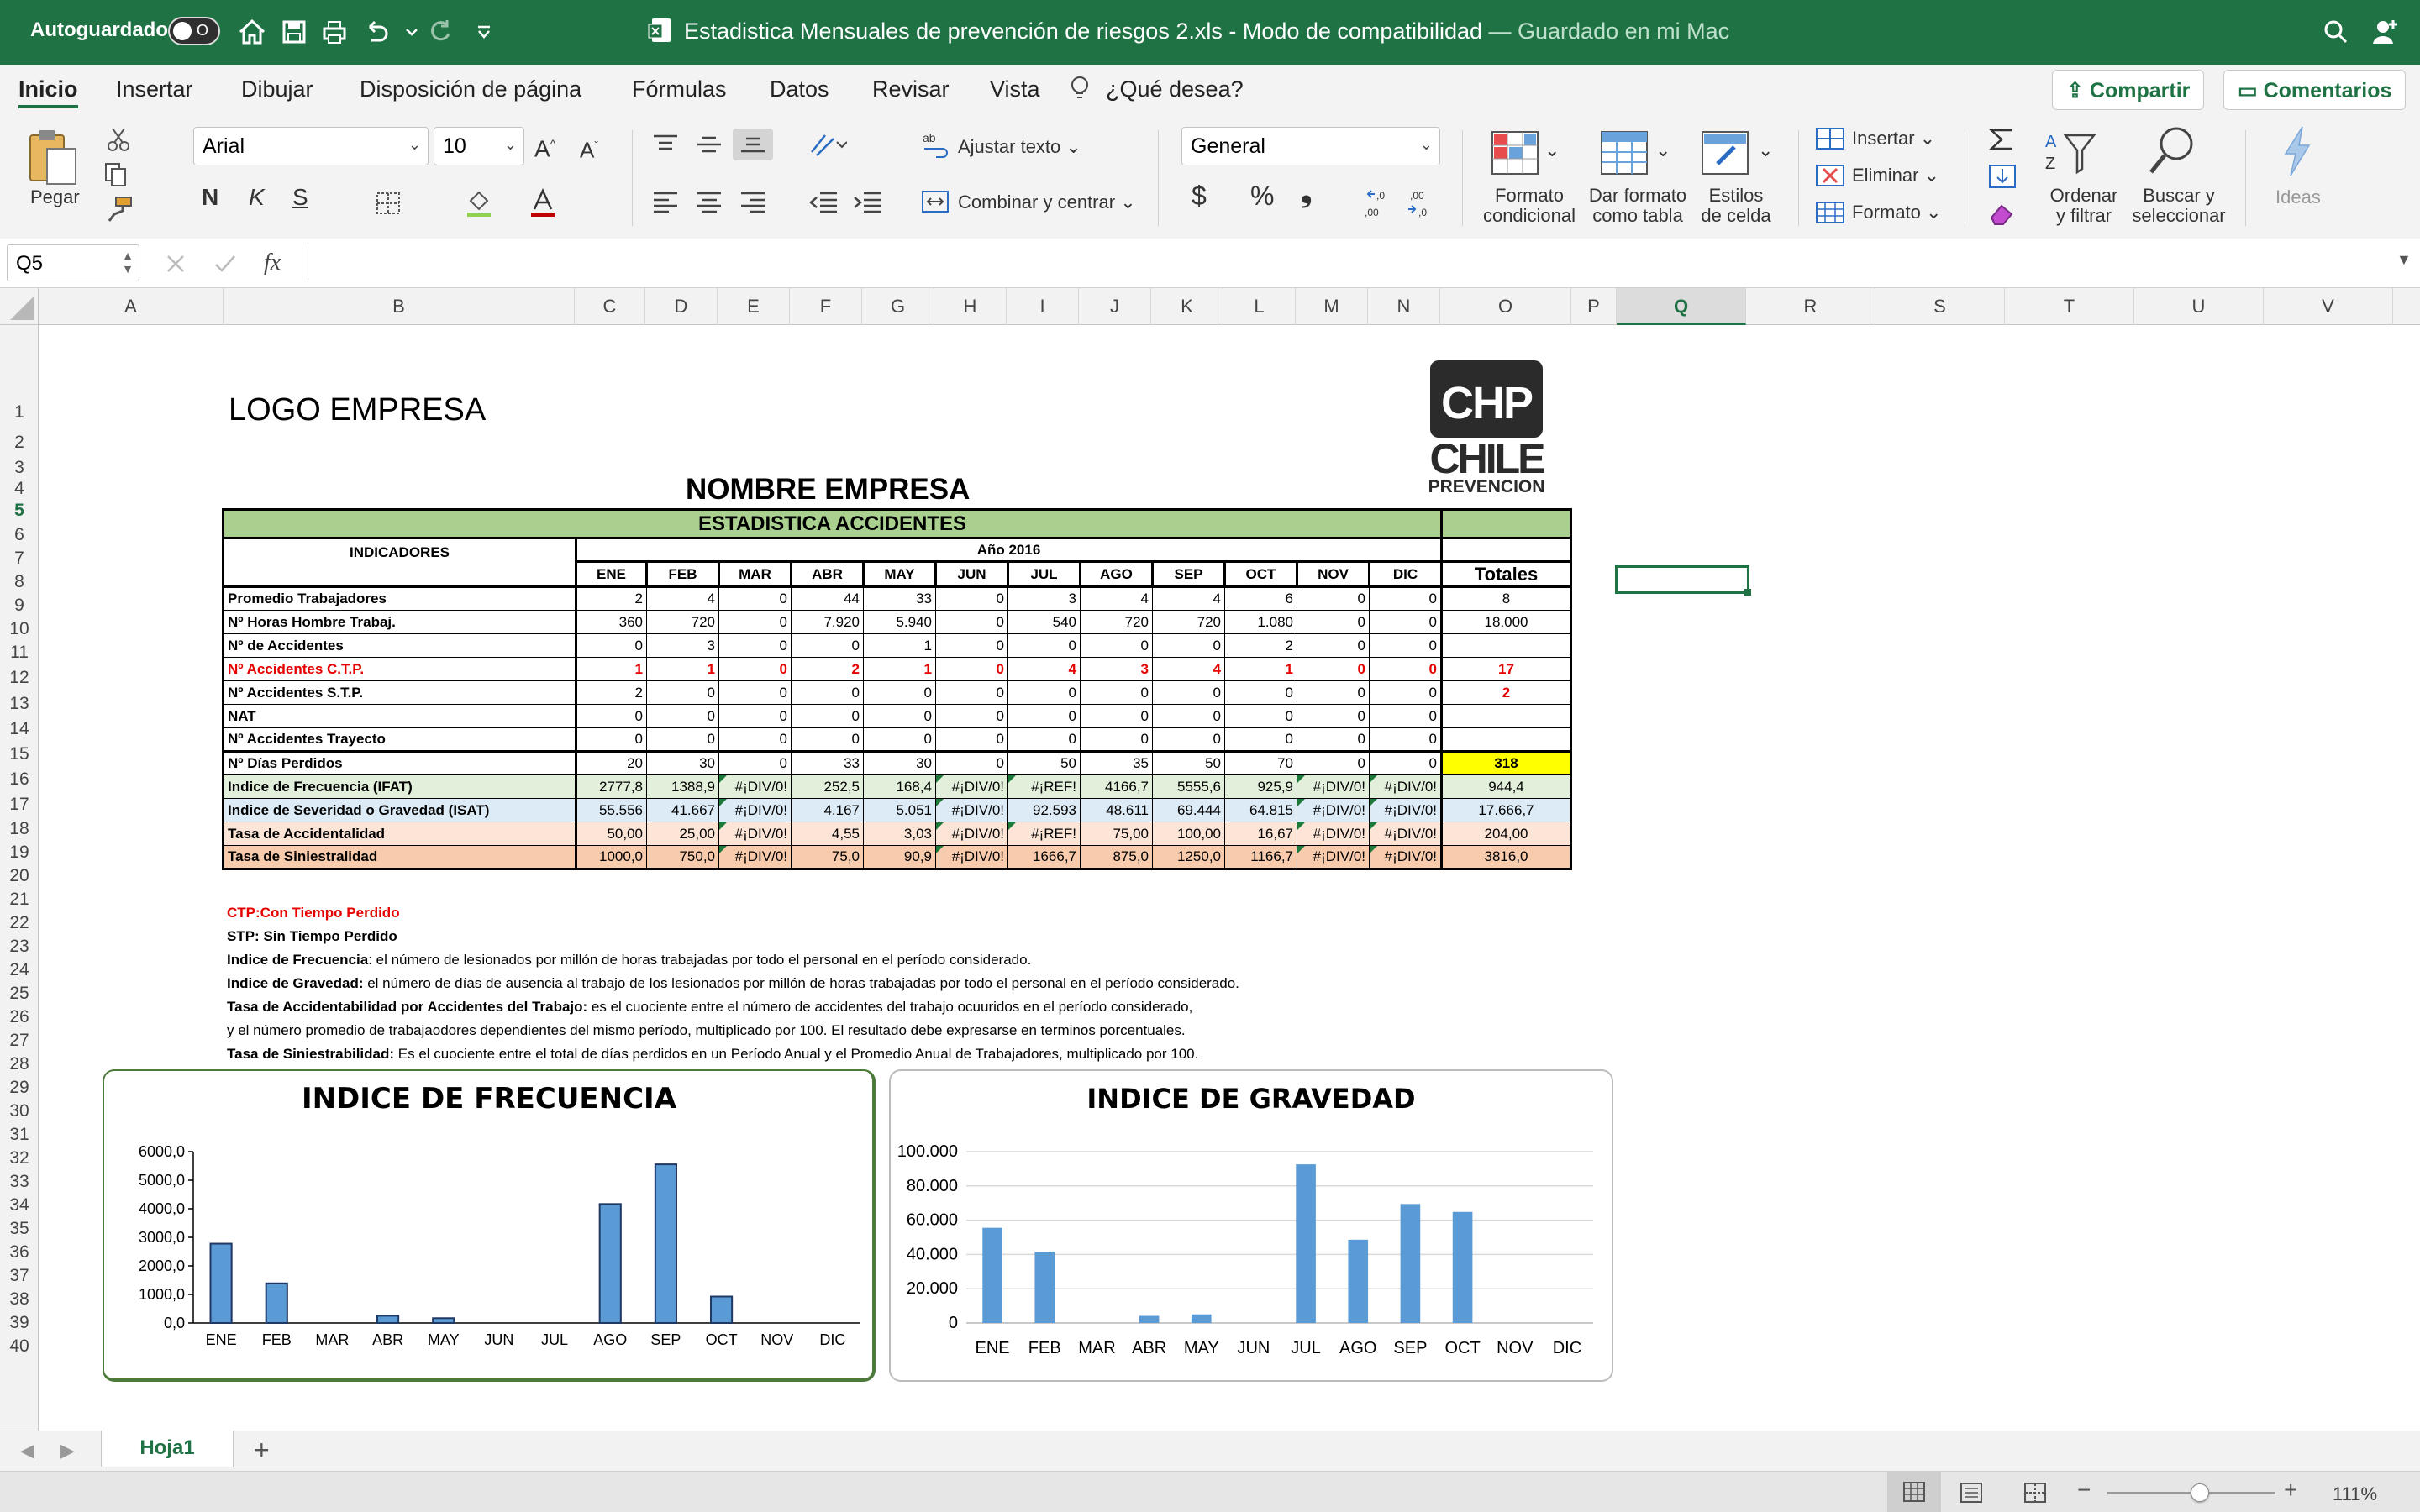 Image resolution: width=2420 pixels, height=1512 pixels. What do you see at coordinates (2002, 176) in the screenshot?
I see `fill-icon` at bounding box center [2002, 176].